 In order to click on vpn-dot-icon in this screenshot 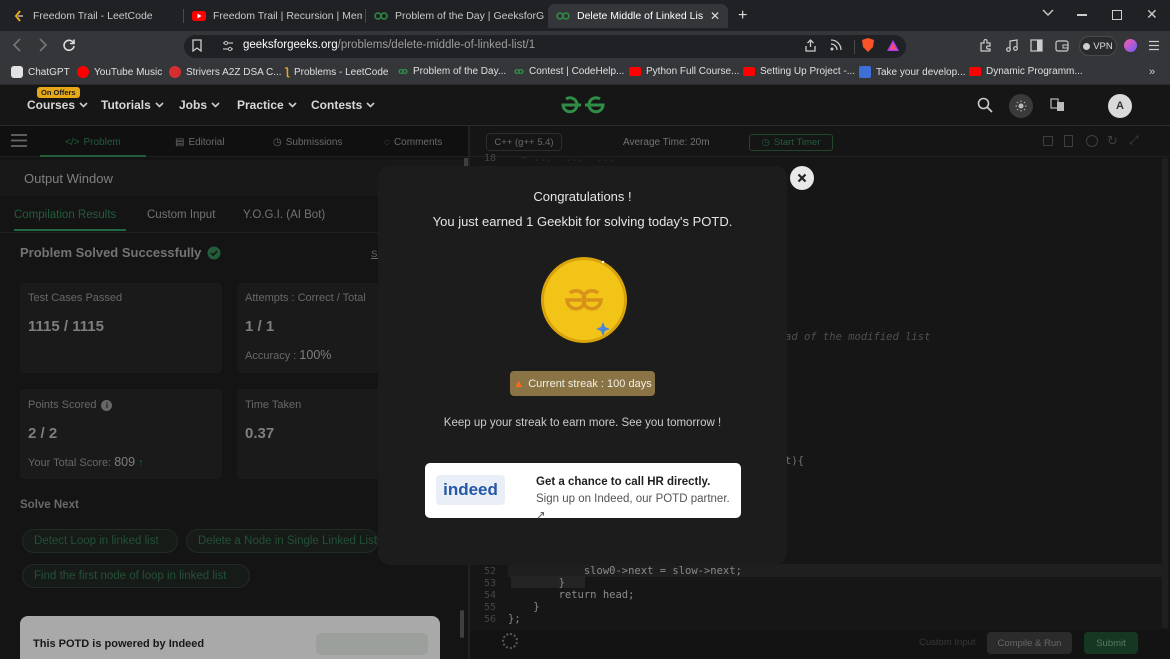, I will do `click(1087, 46)`.